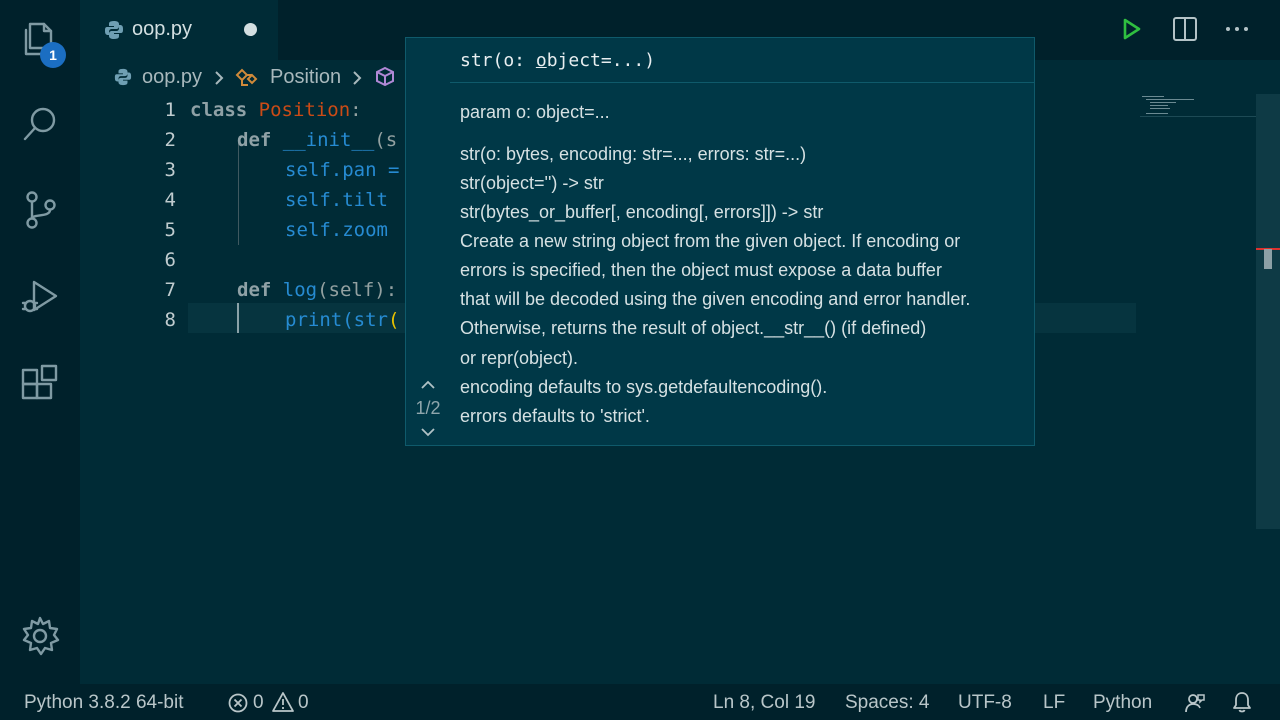 The width and height of the screenshot is (1280, 720). Describe the element at coordinates (1268, 259) in the screenshot. I see `scrollbar-cursor-marker` at that location.